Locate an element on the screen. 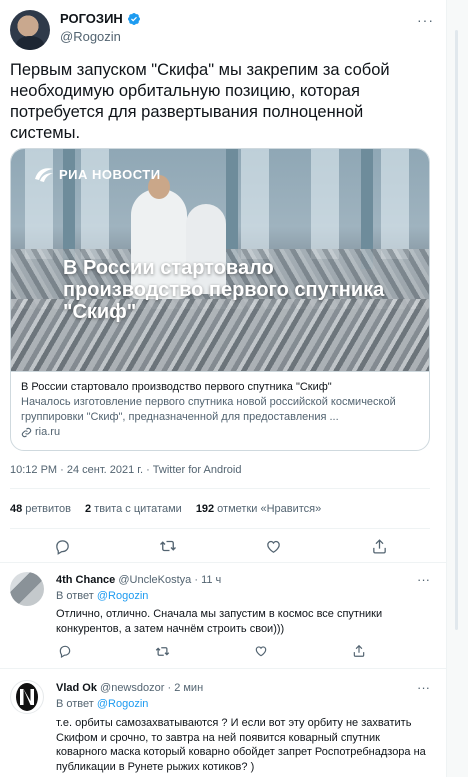 This screenshot has width=468, height=777. quotes-count: 2 is located at coordinates (88, 509).